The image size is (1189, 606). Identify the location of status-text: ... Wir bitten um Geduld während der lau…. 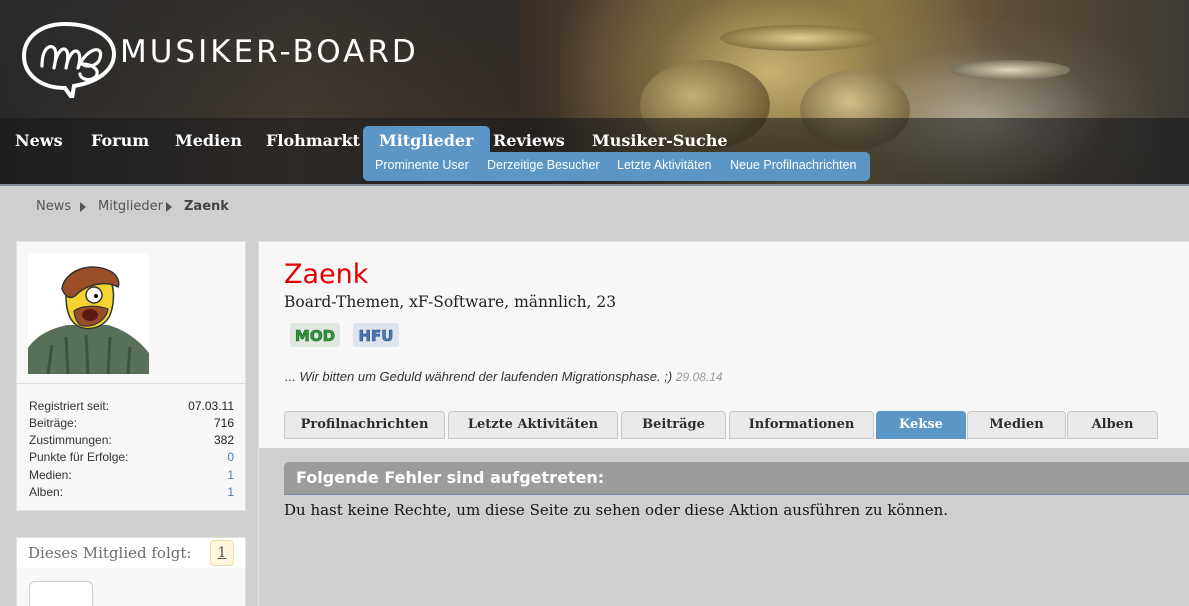
(479, 376).